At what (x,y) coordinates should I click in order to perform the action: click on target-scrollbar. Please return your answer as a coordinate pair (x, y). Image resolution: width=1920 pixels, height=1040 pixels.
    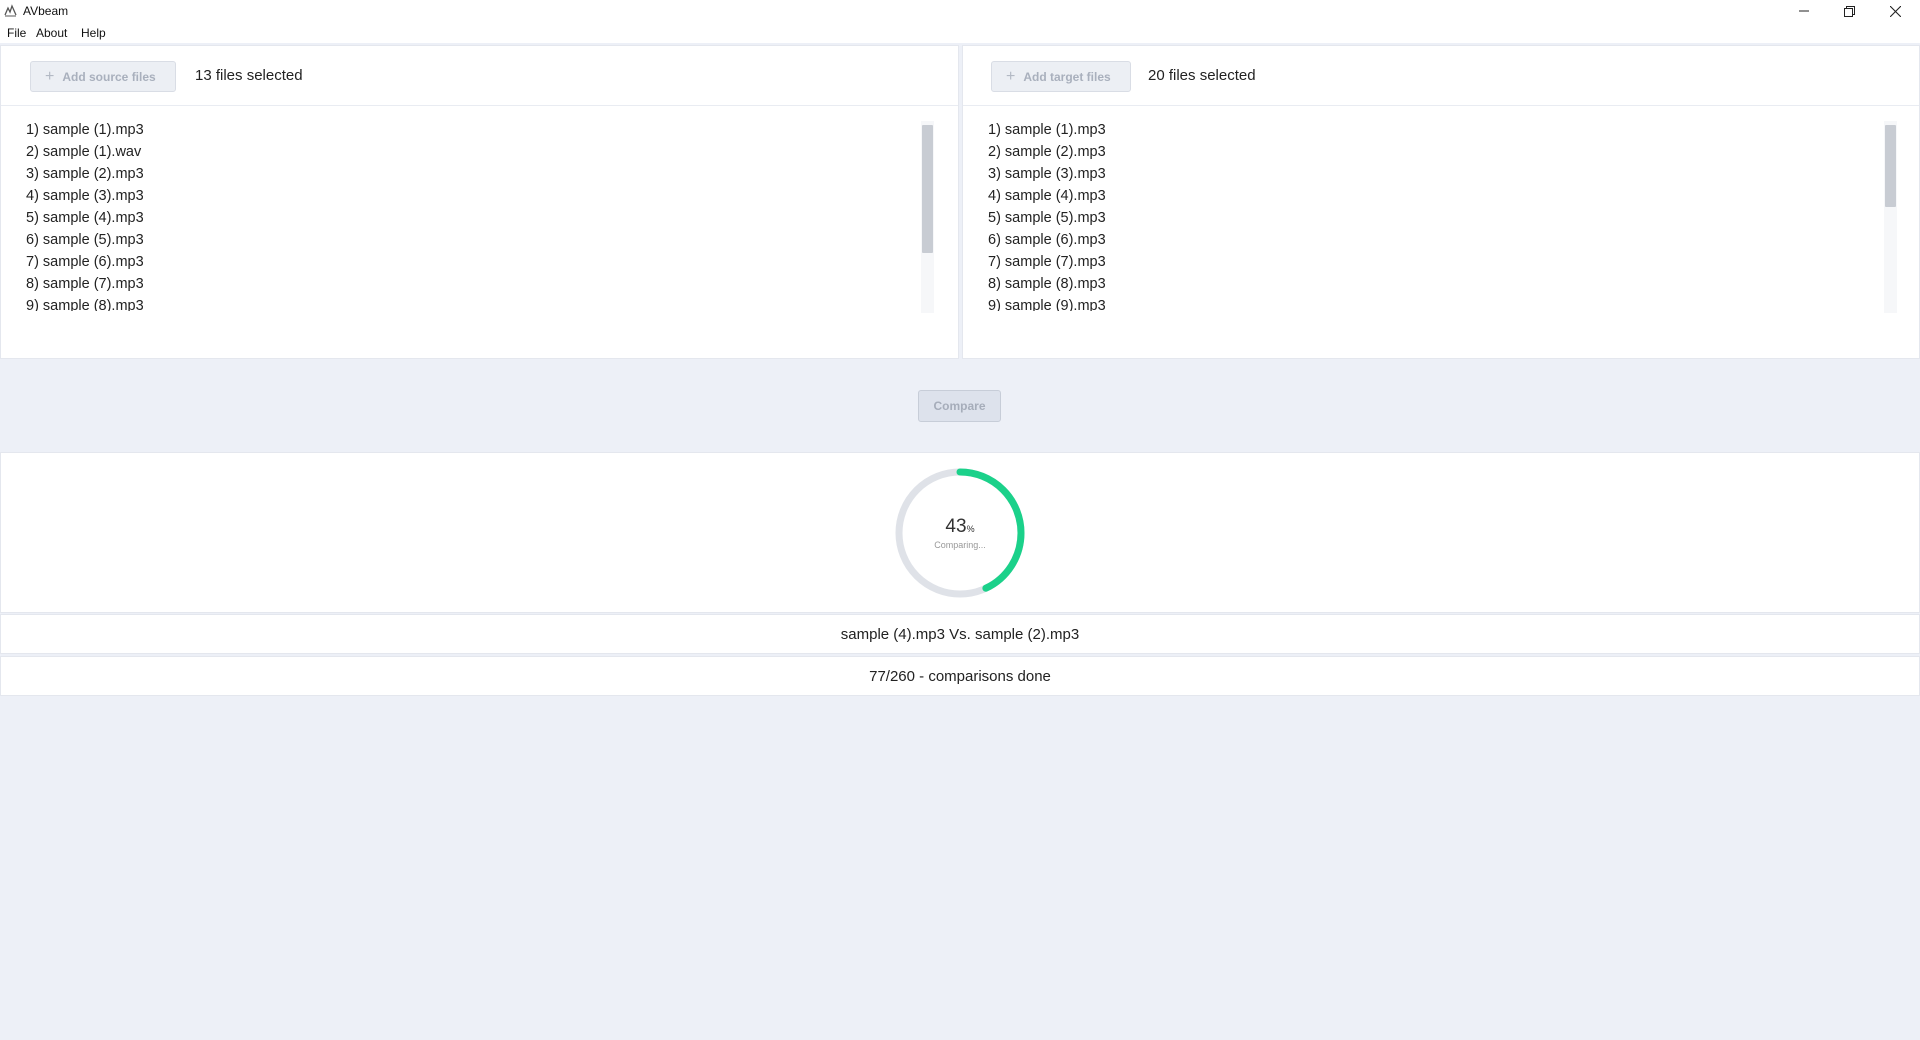
    Looking at the image, I should click on (1890, 217).